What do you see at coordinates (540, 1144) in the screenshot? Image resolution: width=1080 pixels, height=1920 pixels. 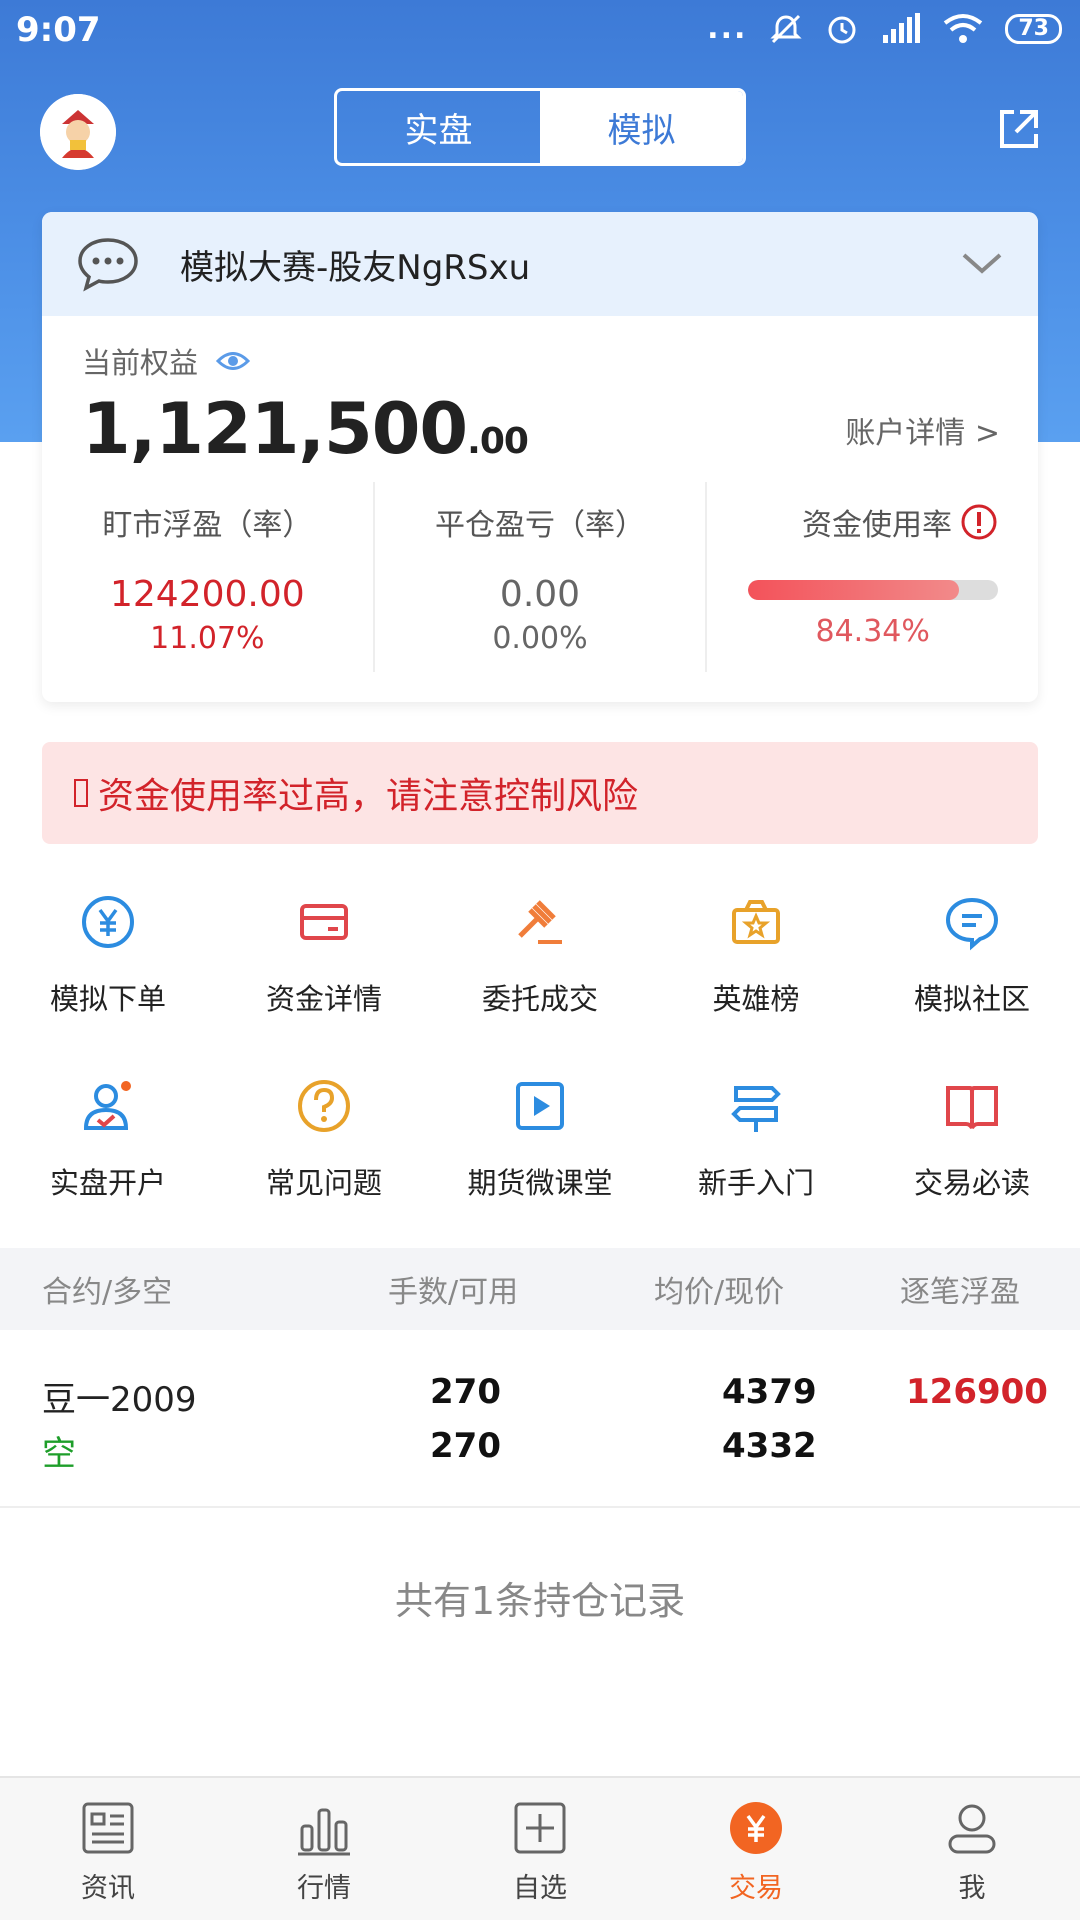 I see `menu-micro-class: 期货微课堂` at bounding box center [540, 1144].